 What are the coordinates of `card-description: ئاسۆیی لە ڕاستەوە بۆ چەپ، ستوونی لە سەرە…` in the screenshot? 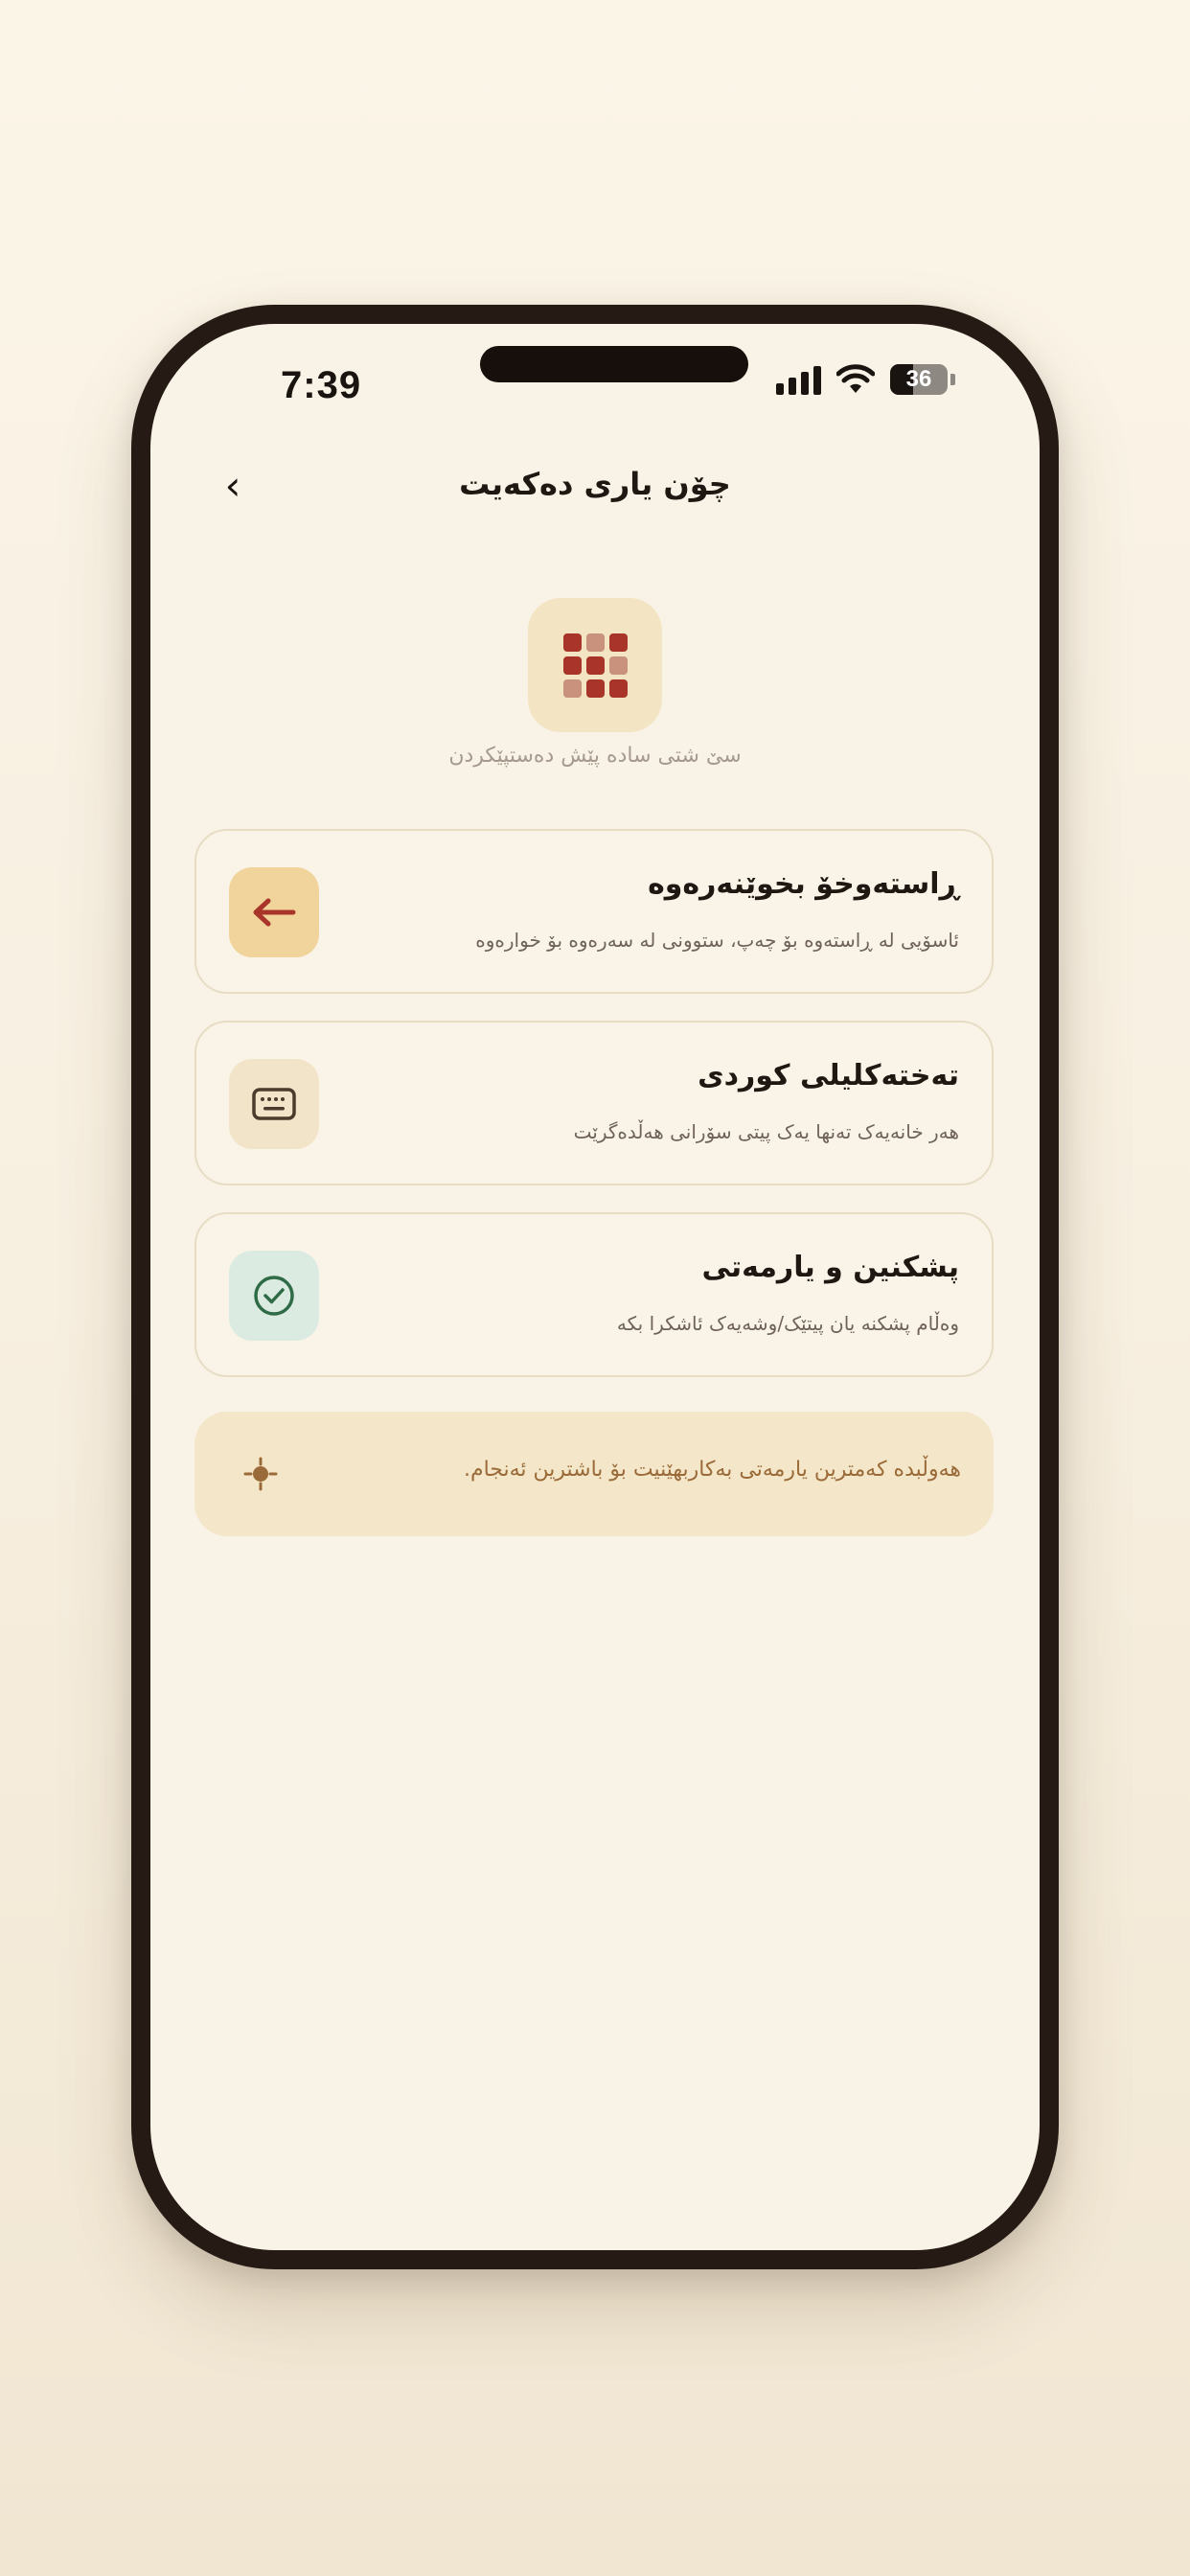 It's located at (717, 940).